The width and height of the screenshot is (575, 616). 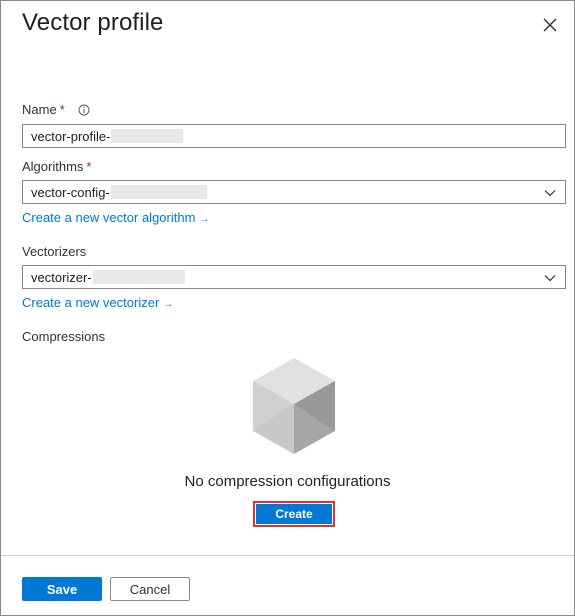 What do you see at coordinates (150, 589) in the screenshot?
I see `cancel-button: Cancel` at bounding box center [150, 589].